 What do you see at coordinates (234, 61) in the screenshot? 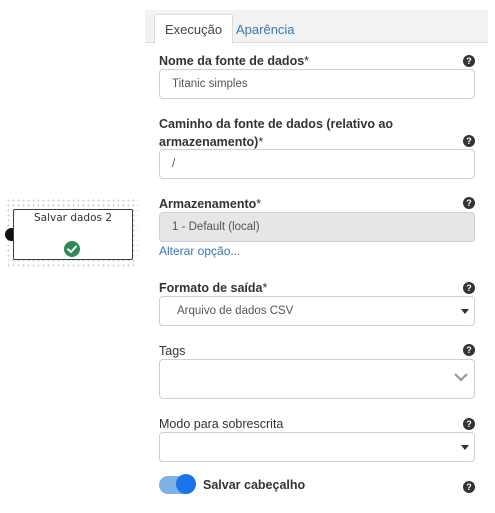
I see `name-field-label: Nome da fonte de dados*` at bounding box center [234, 61].